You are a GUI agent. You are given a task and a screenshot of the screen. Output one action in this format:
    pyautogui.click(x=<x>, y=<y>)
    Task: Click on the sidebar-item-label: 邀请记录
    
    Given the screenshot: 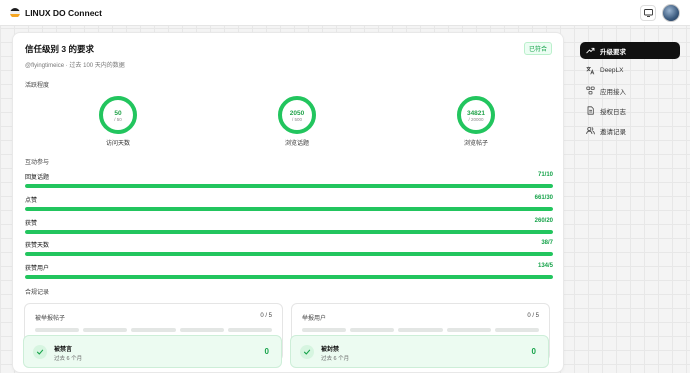 What is the action you would take?
    pyautogui.click(x=613, y=132)
    